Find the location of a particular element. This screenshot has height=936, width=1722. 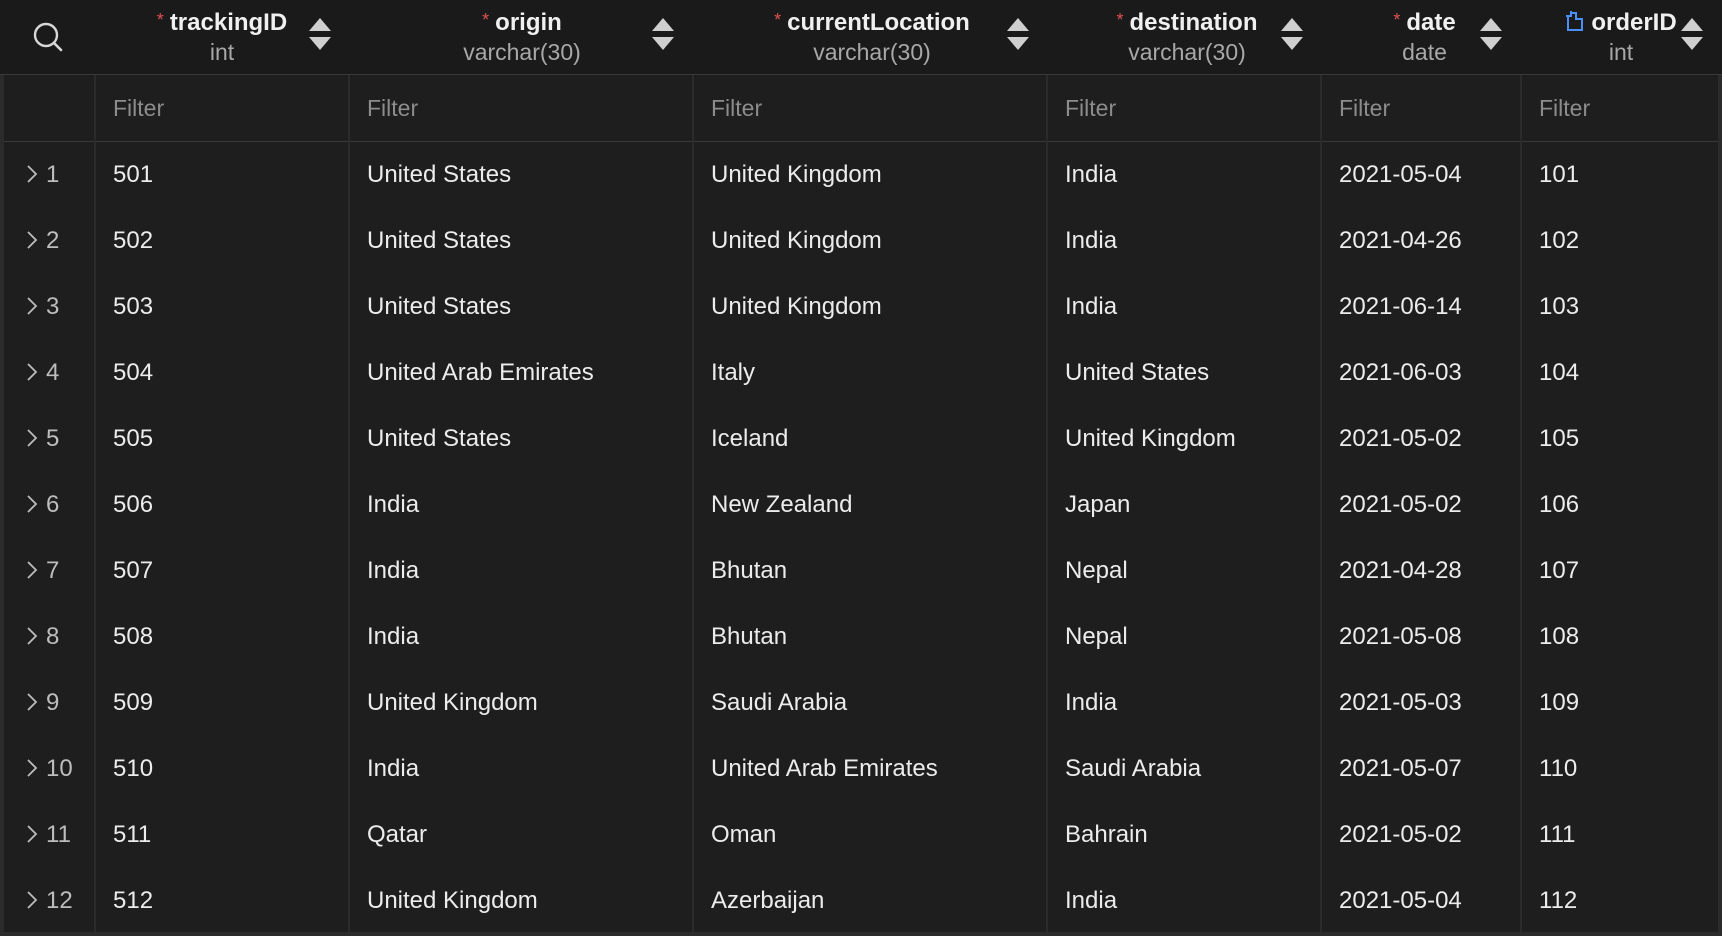

cell-orderID: 103 is located at coordinates (1620, 307).